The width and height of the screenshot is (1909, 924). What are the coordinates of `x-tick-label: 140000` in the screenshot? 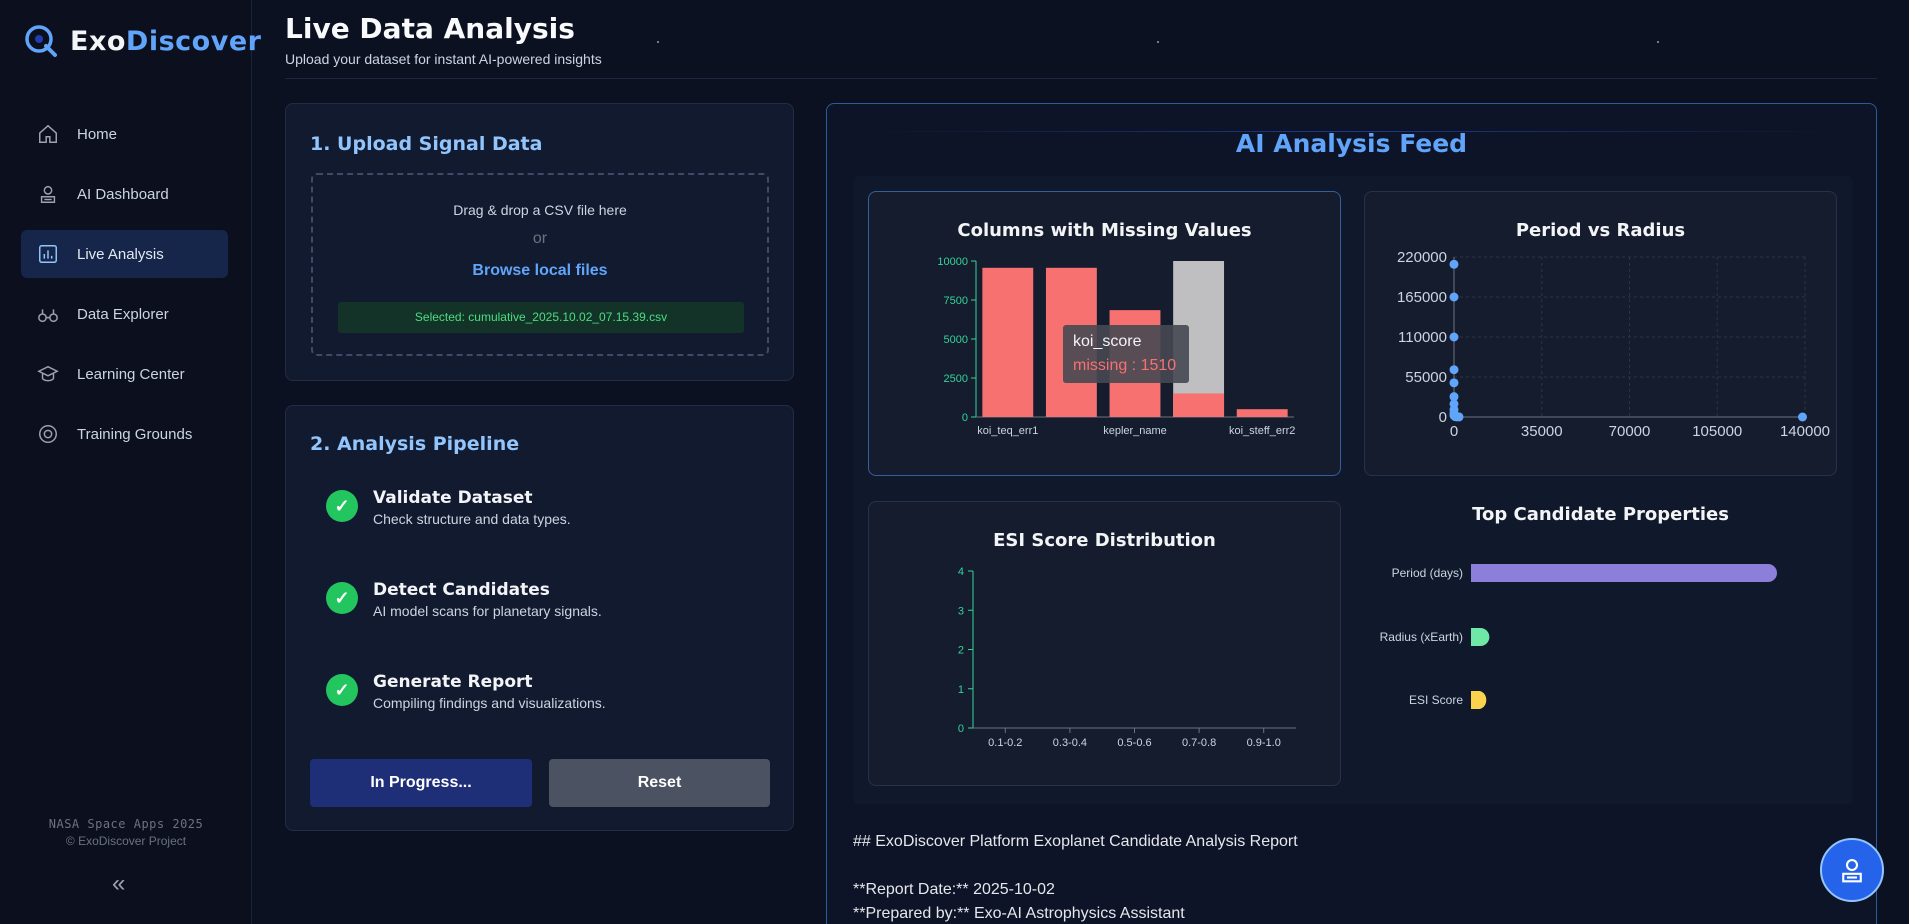 It's located at (1805, 431).